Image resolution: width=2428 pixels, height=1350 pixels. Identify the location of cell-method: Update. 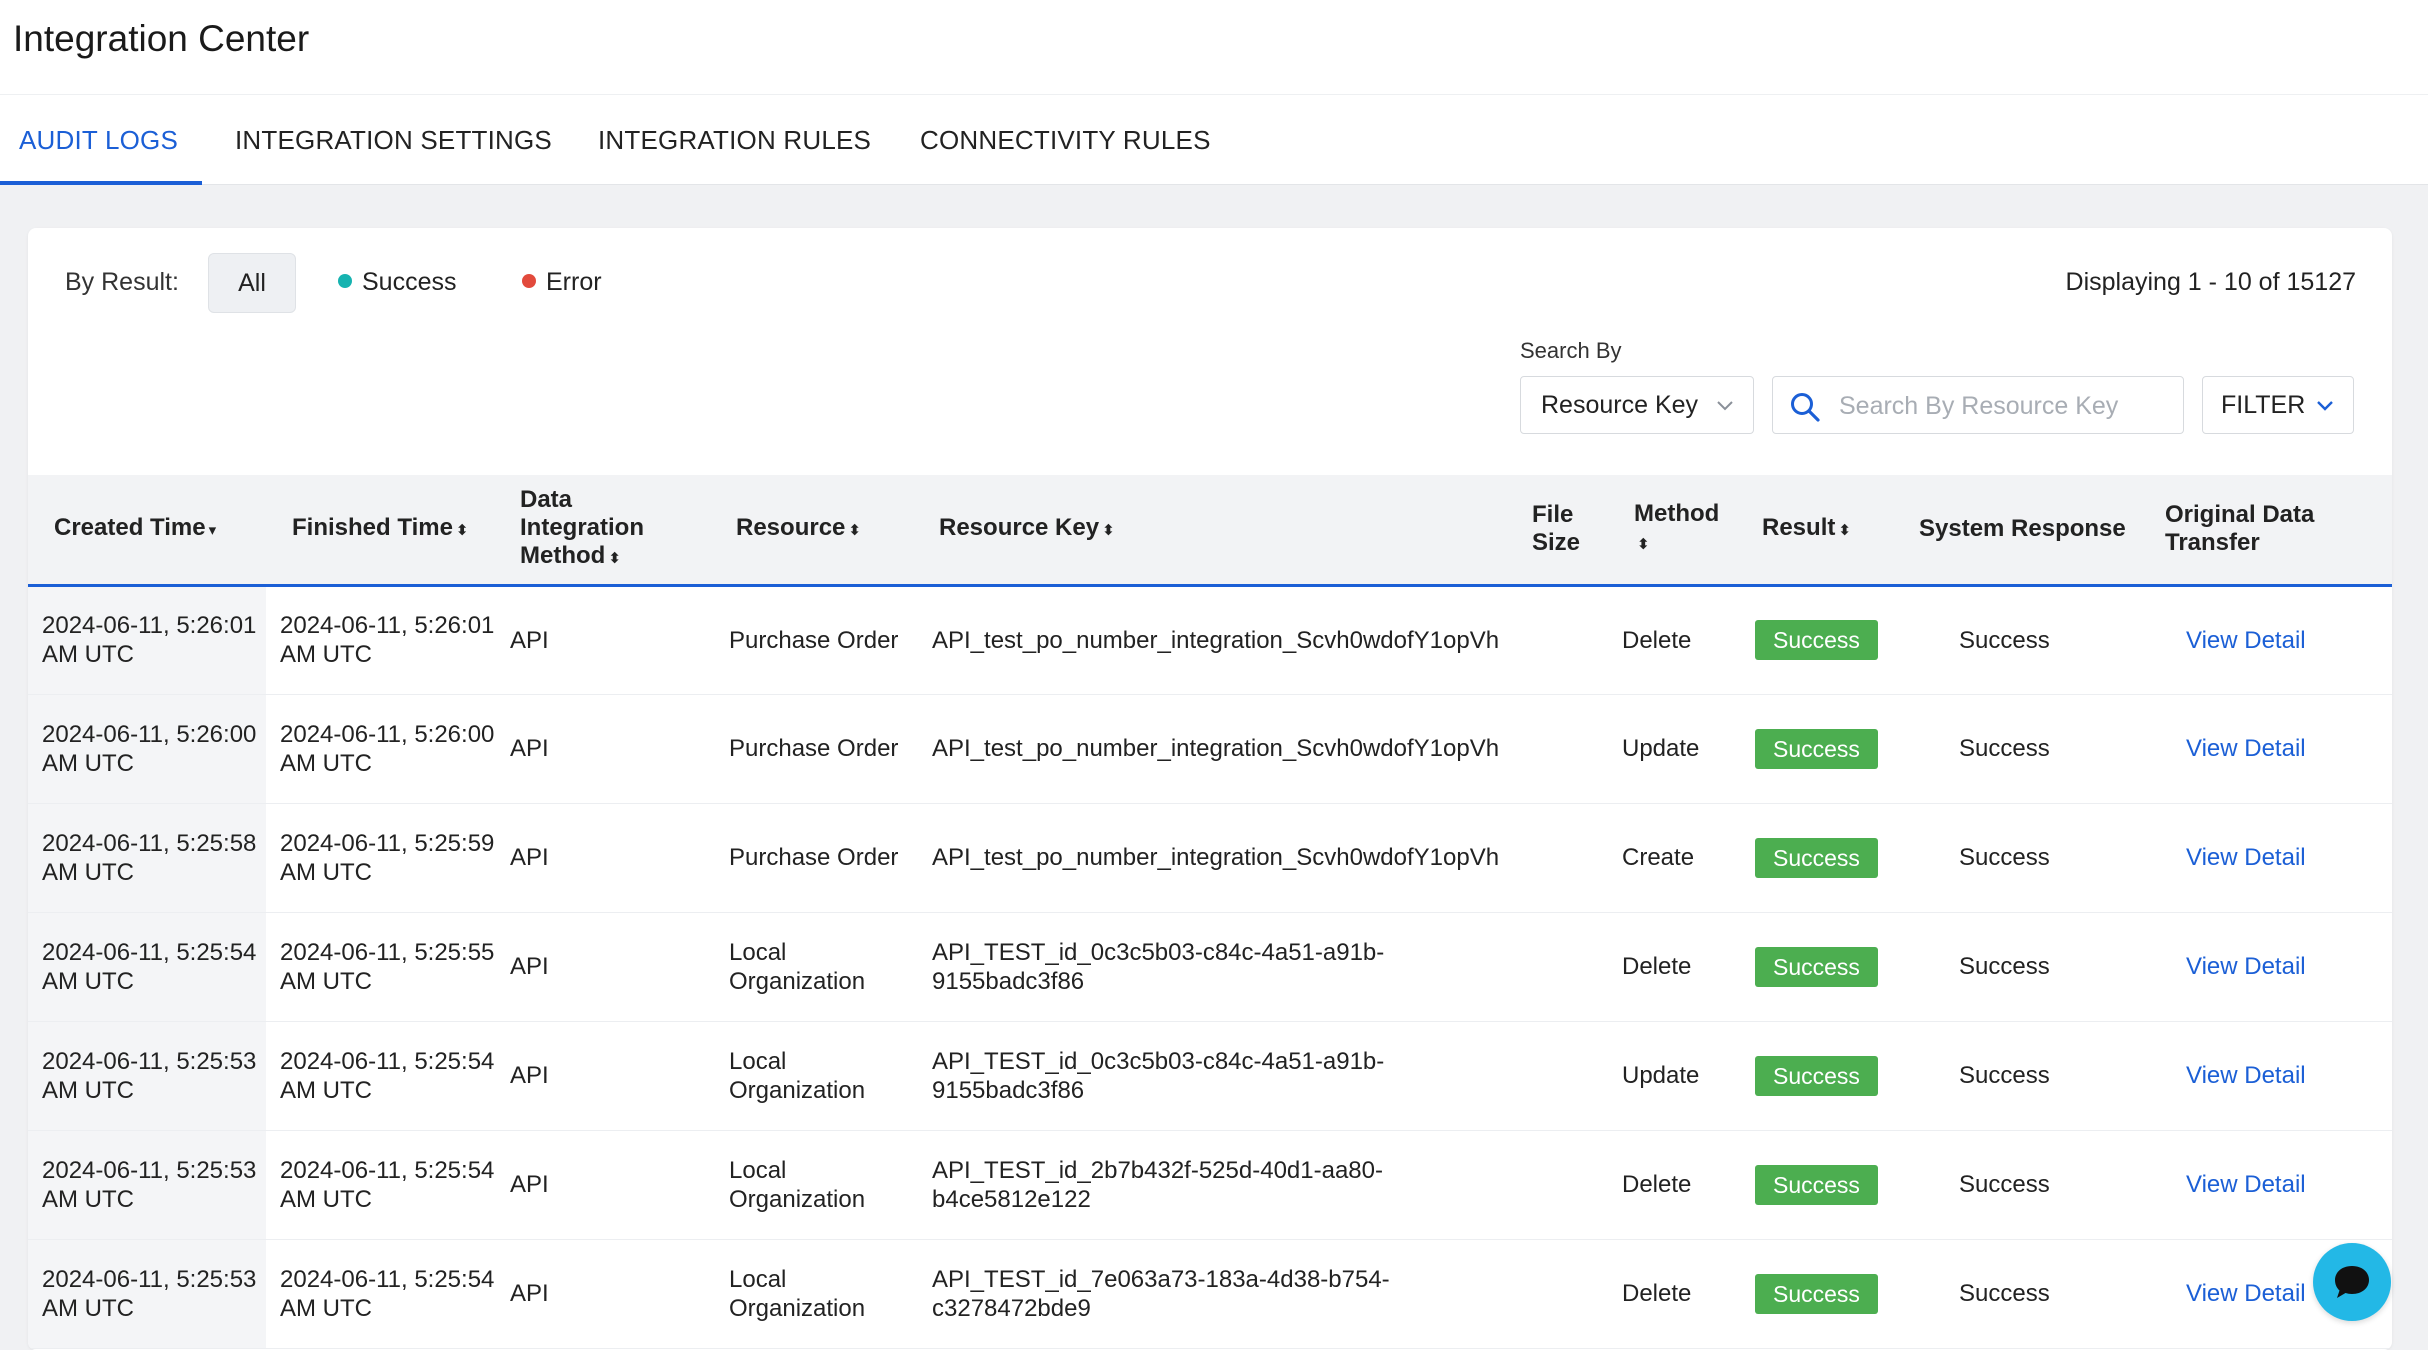
(1685, 748).